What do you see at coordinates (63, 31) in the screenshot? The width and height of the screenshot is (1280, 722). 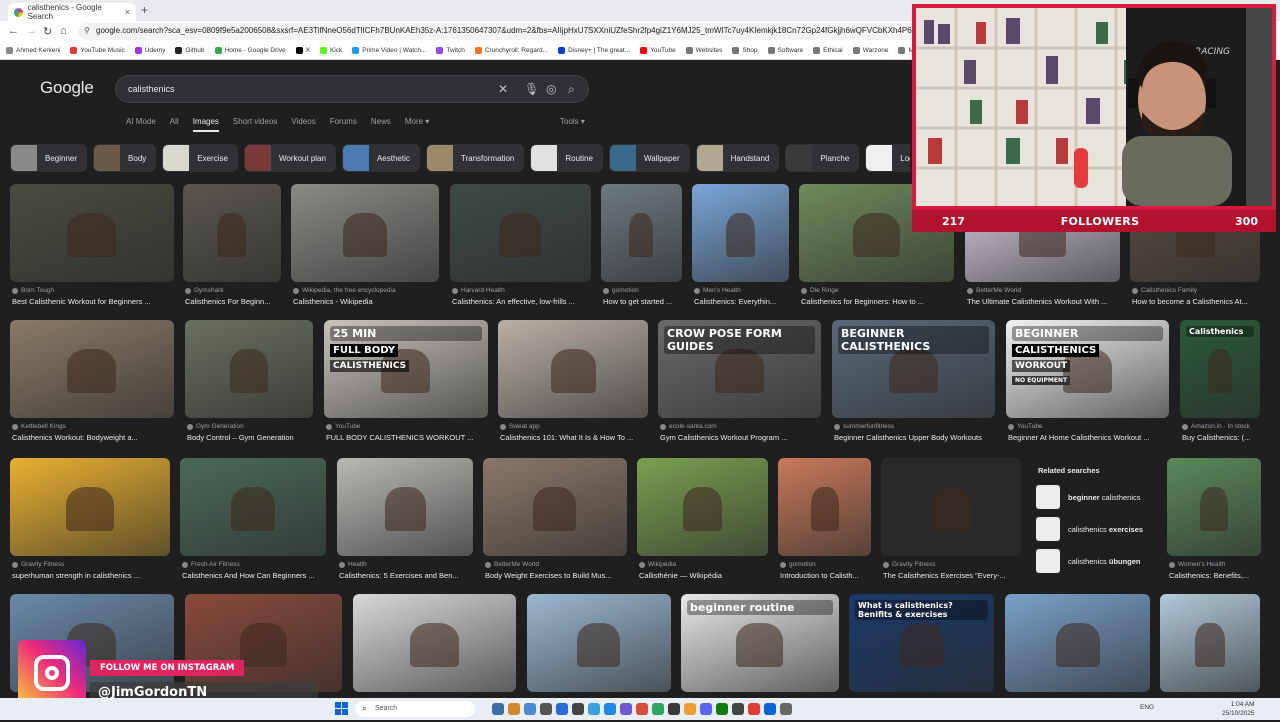 I see `home-icon: ⌂` at bounding box center [63, 31].